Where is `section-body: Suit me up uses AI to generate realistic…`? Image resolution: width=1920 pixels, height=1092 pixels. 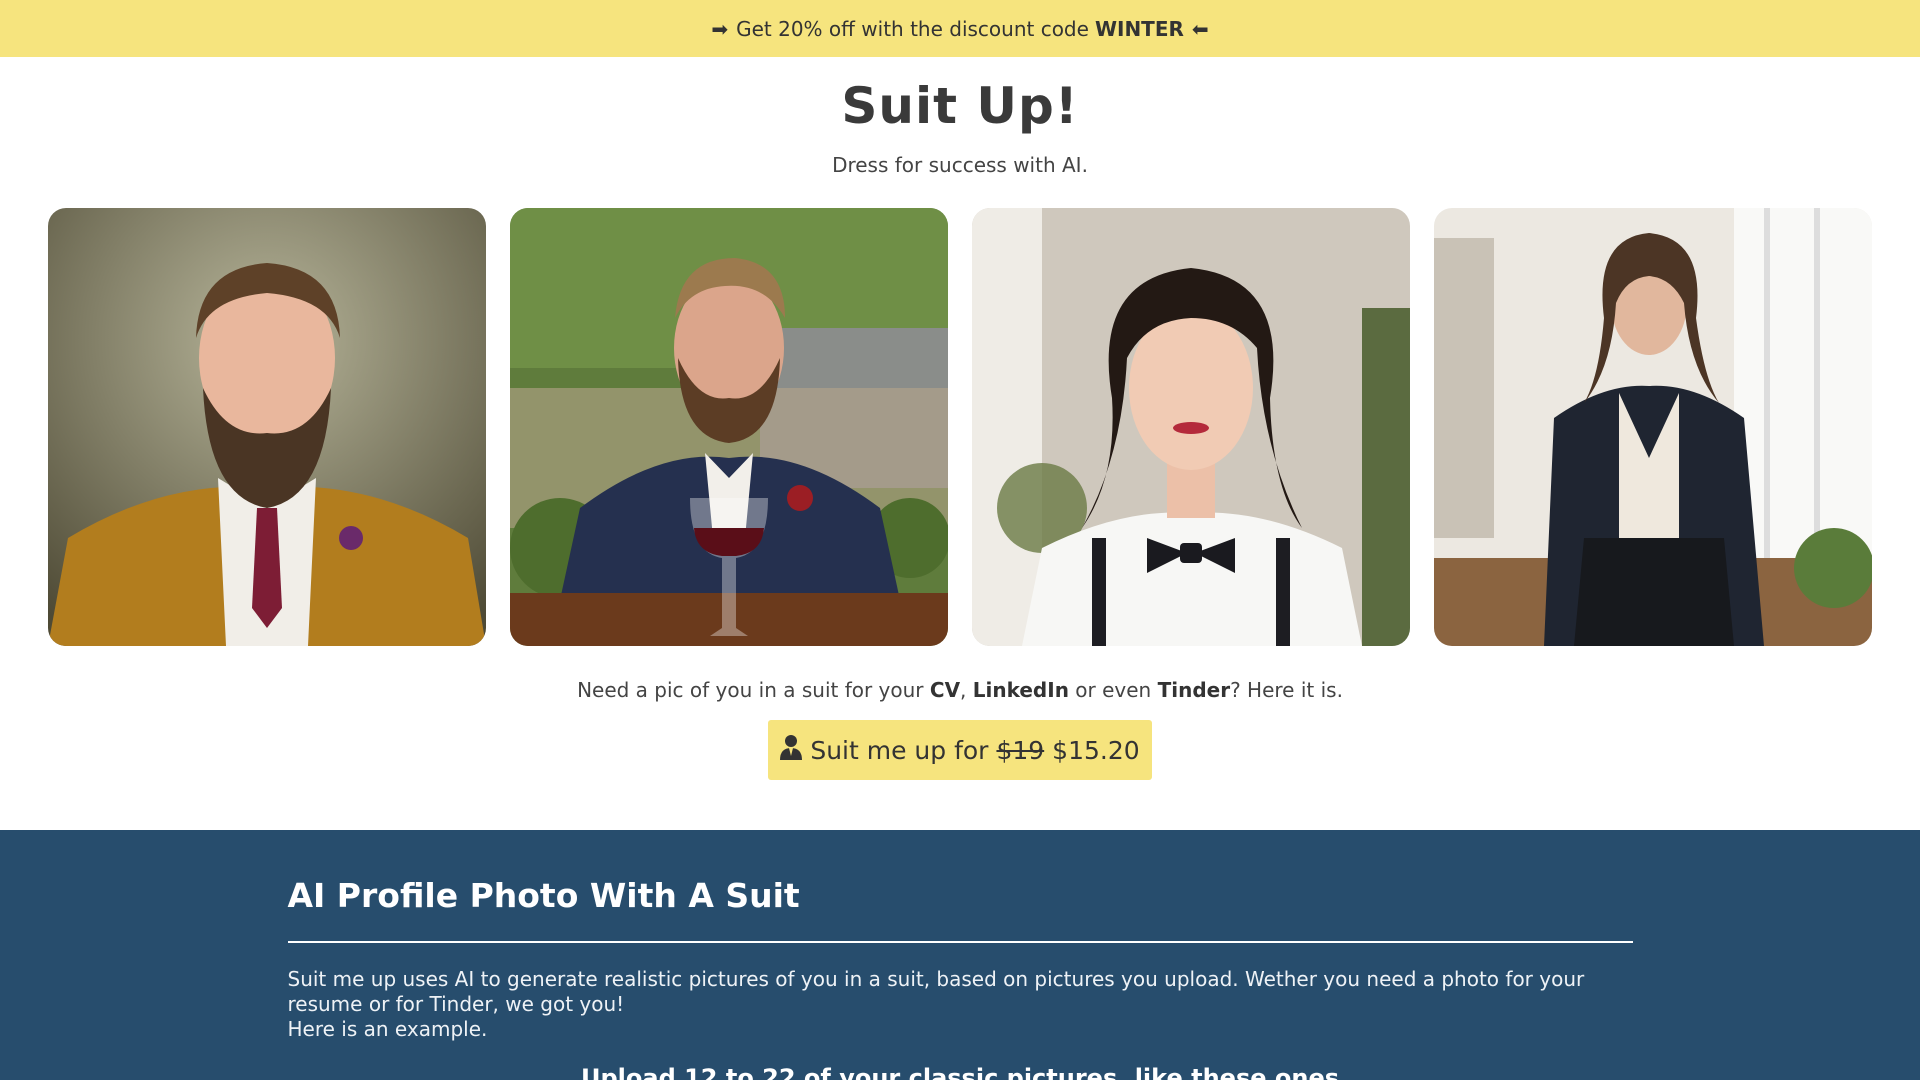
section-body: Suit me up uses AI to generate realistic… is located at coordinates (960, 1004).